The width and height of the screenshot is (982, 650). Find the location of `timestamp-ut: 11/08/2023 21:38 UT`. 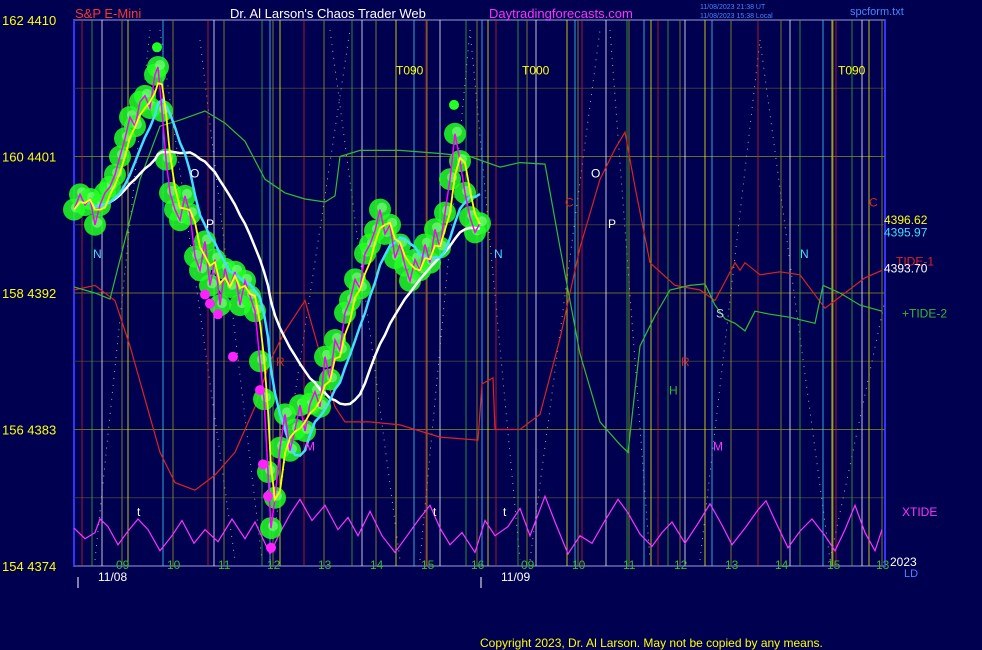

timestamp-ut: 11/08/2023 21:38 UT is located at coordinates (733, 7).